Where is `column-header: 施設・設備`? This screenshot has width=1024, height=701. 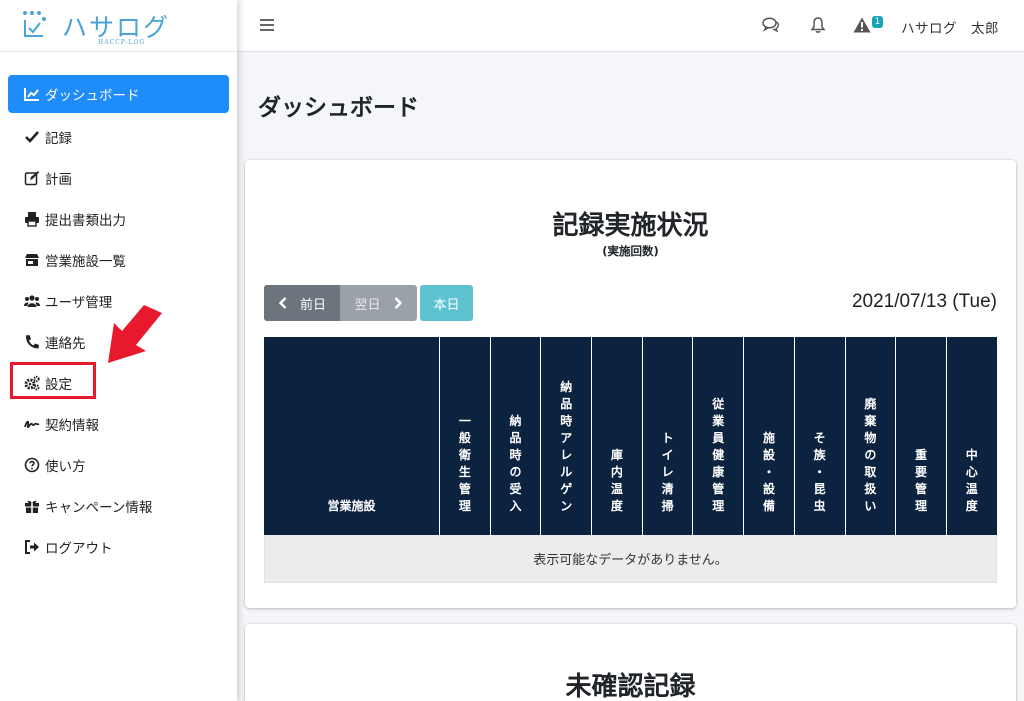
column-header: 施設・設備 is located at coordinates (768, 436).